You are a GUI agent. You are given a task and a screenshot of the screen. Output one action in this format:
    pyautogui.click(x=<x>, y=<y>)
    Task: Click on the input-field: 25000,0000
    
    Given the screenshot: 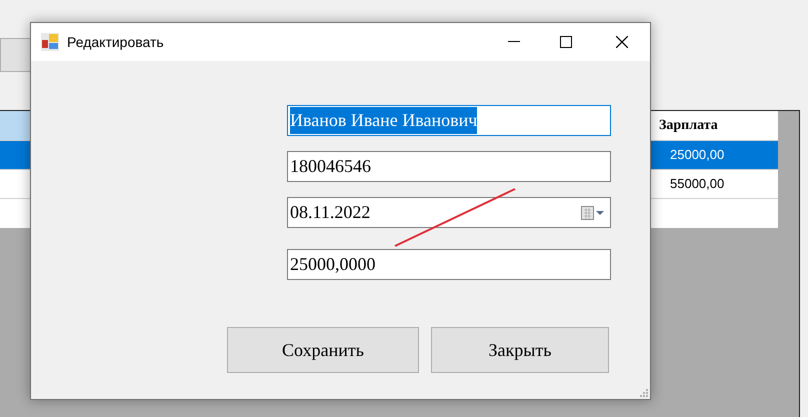 What is the action you would take?
    pyautogui.click(x=449, y=264)
    